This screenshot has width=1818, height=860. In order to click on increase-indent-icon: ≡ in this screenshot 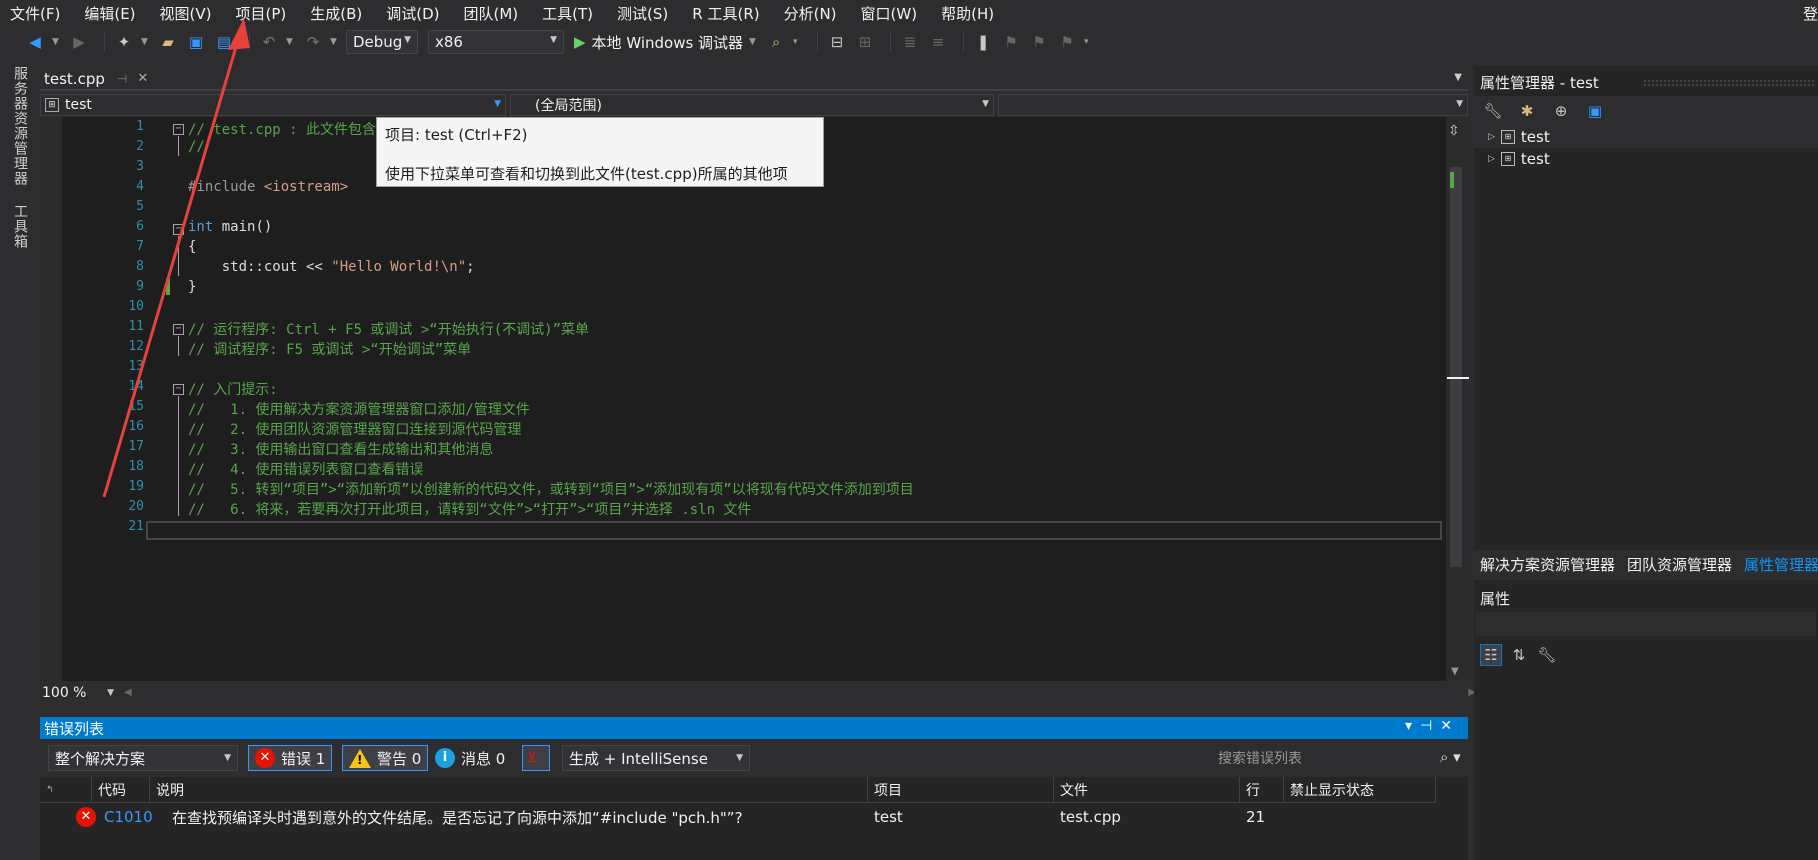, I will do `click(938, 42)`.